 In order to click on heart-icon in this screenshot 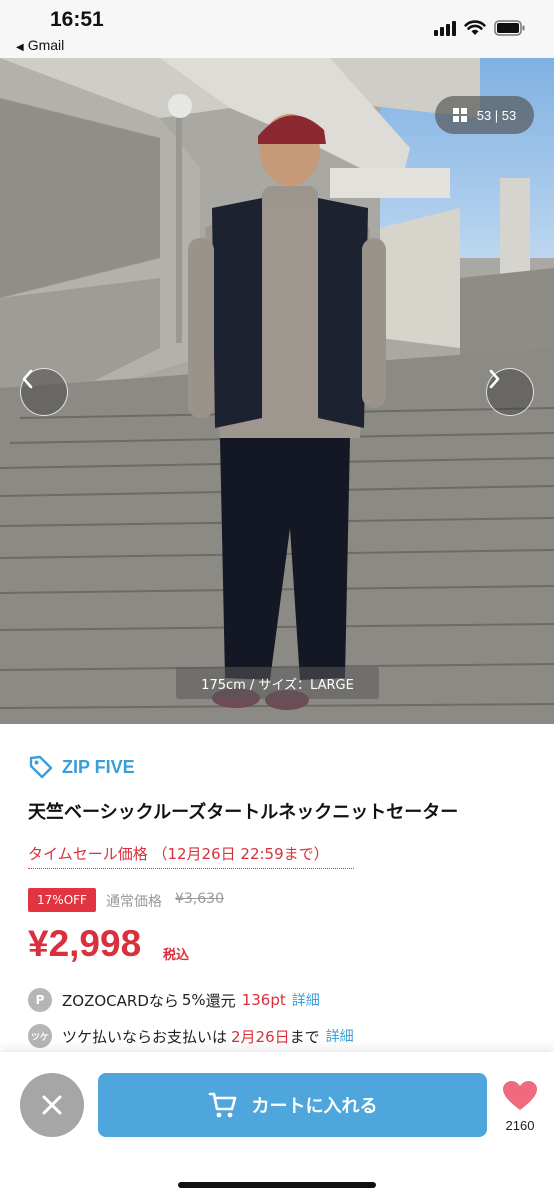, I will do `click(520, 1095)`.